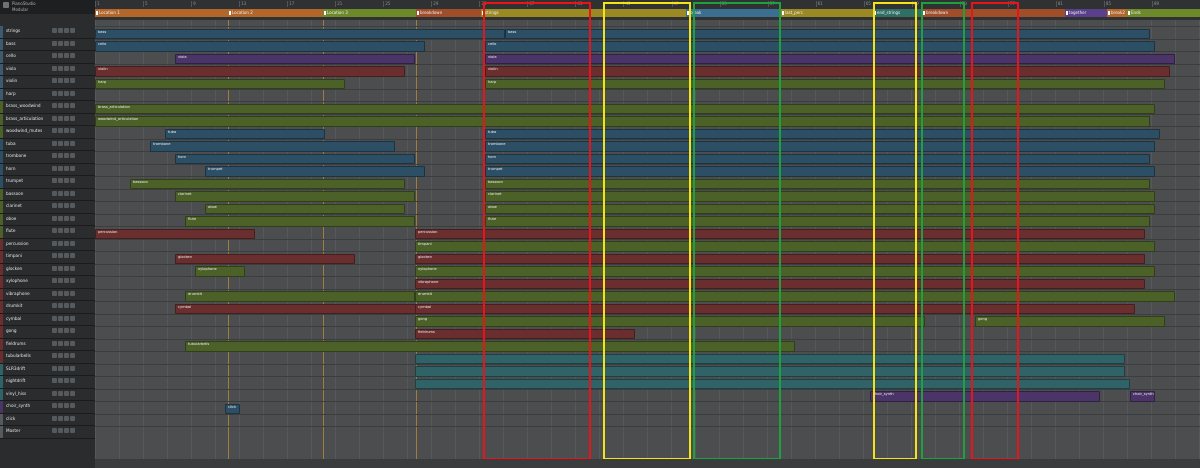 The height and width of the screenshot is (468, 1200). What do you see at coordinates (300, 221) in the screenshot?
I see `region-clip: flute` at bounding box center [300, 221].